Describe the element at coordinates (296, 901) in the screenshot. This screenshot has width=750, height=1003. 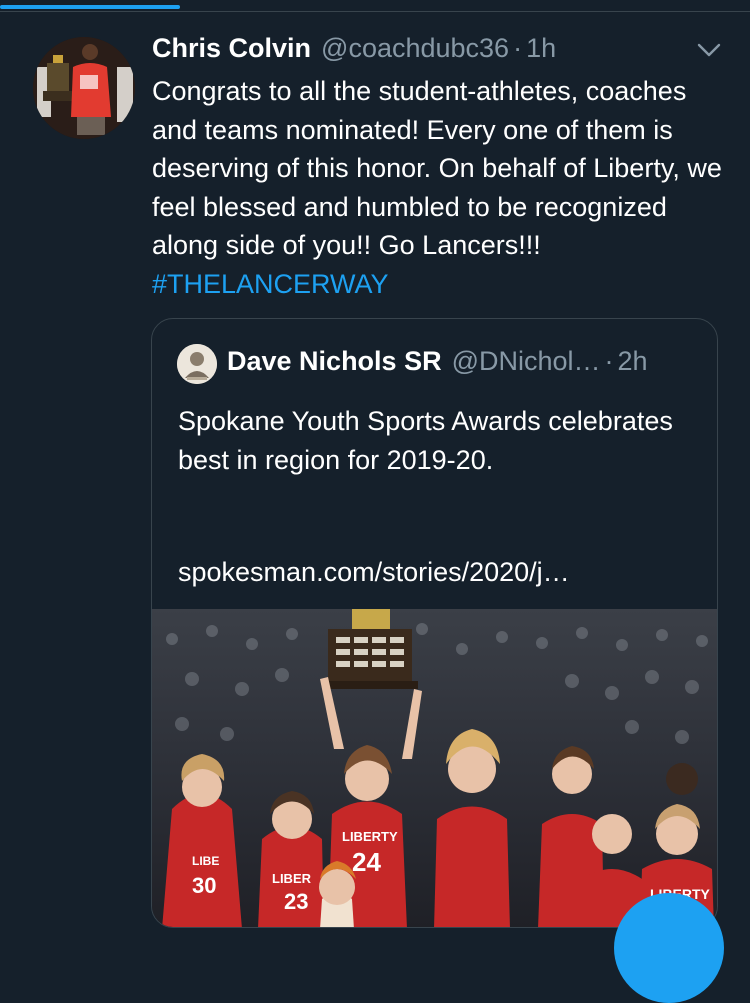
I see `jersey-label: 23` at that location.